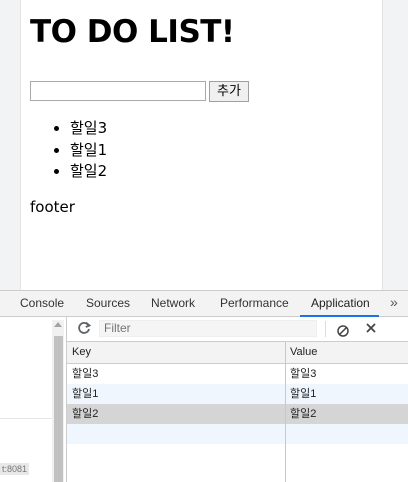 Image resolution: width=408 pixels, height=482 pixels. I want to click on value-cell: 할일3, so click(303, 374).